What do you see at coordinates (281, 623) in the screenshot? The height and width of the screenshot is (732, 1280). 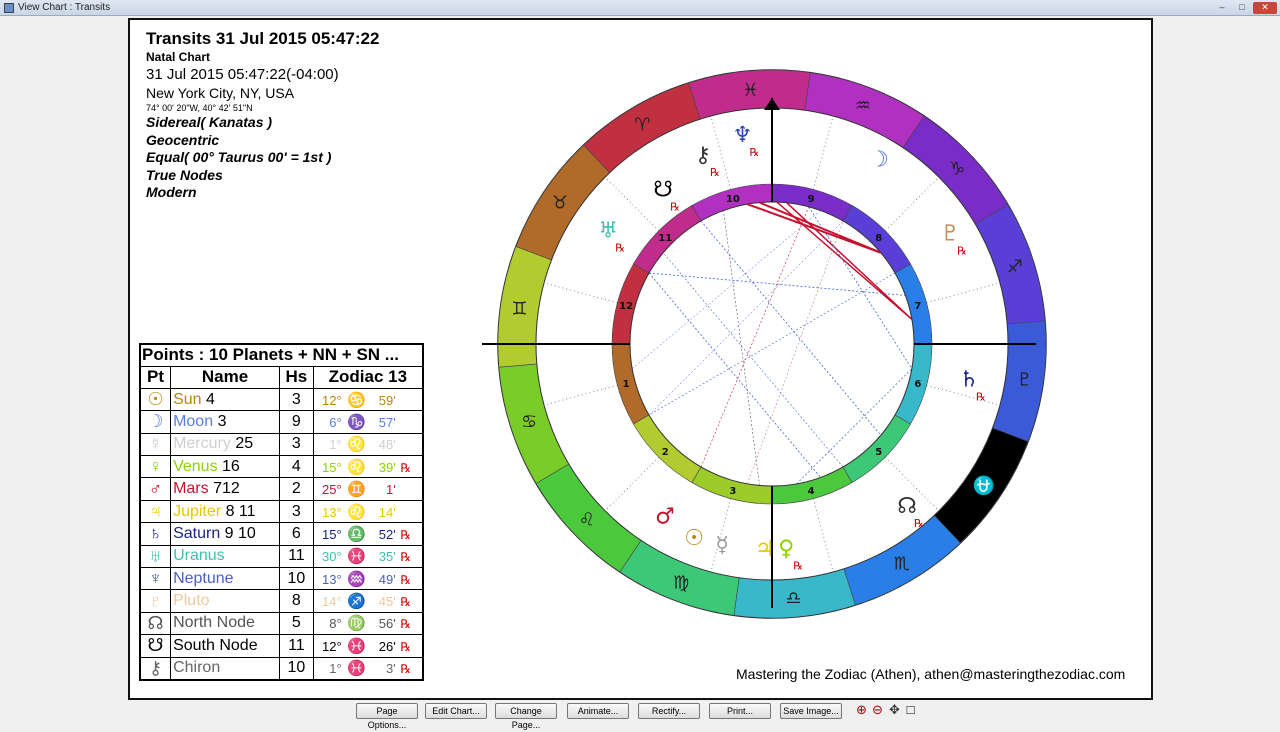 I see `table-row: ☊ North Node 5 8° ♍ 56' ℞` at bounding box center [281, 623].